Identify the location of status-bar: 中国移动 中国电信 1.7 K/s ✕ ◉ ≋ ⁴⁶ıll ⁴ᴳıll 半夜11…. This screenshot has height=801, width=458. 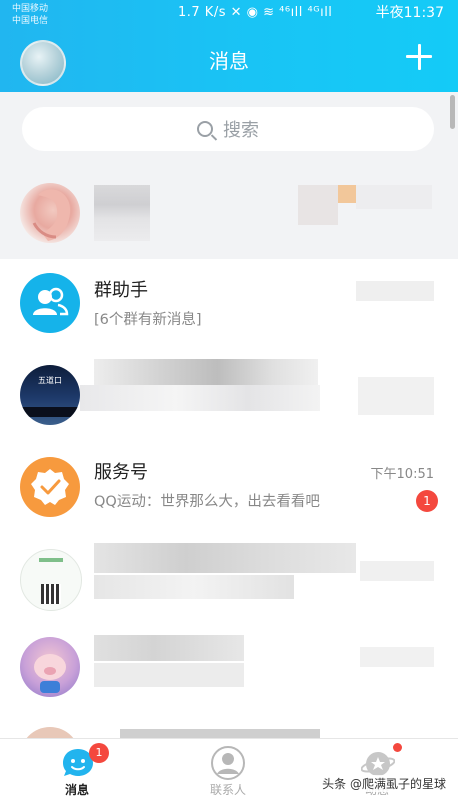
(229, 15).